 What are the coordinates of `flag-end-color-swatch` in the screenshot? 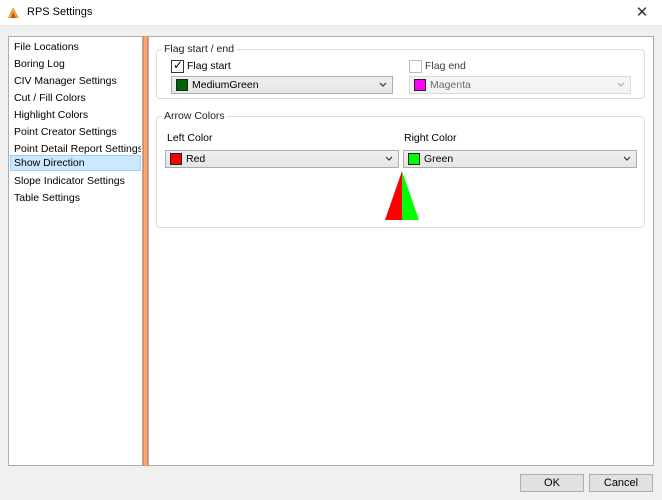 It's located at (420, 85).